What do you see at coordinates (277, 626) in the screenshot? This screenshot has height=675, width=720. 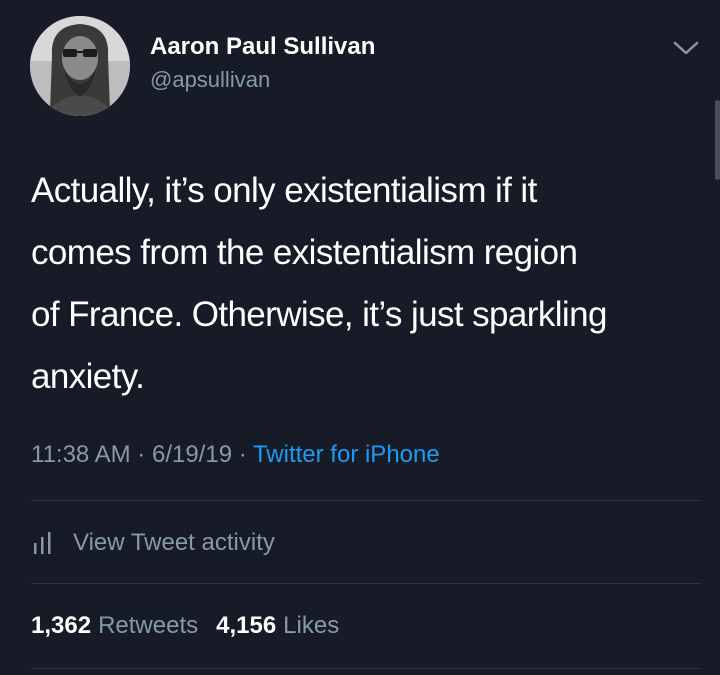 I see `likes-stat: 4,156 Likes` at bounding box center [277, 626].